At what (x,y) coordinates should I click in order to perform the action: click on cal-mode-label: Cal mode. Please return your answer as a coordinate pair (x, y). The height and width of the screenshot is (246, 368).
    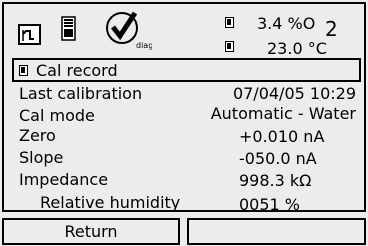
    Looking at the image, I should click on (57, 115).